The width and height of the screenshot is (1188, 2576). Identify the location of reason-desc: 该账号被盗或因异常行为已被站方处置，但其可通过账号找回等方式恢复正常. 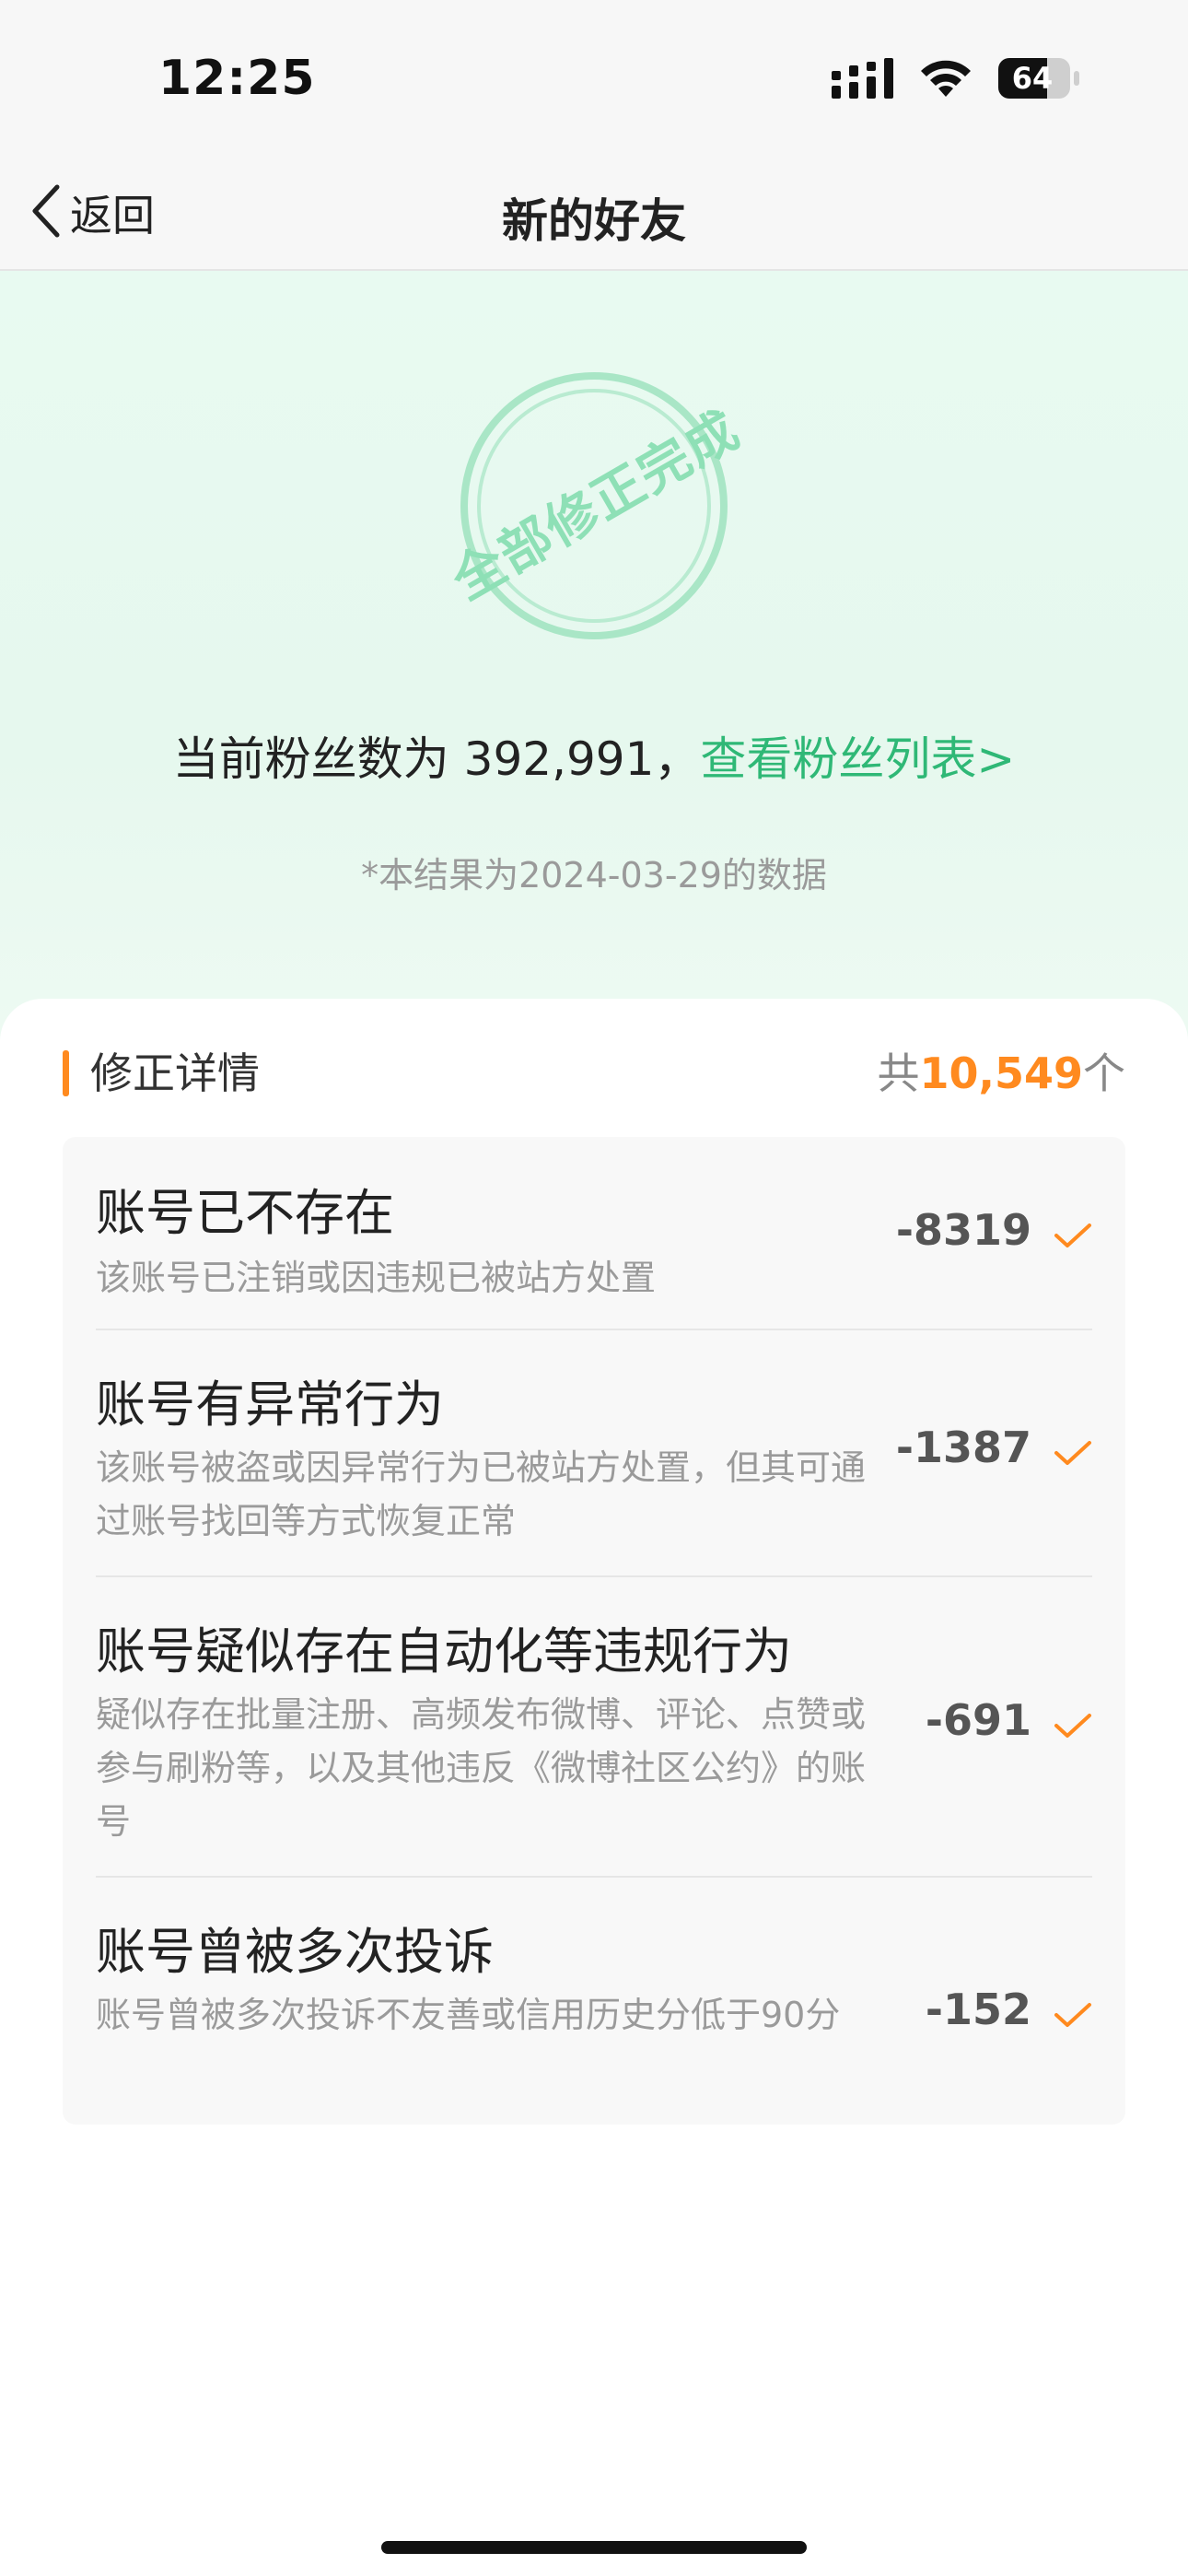
(482, 1494).